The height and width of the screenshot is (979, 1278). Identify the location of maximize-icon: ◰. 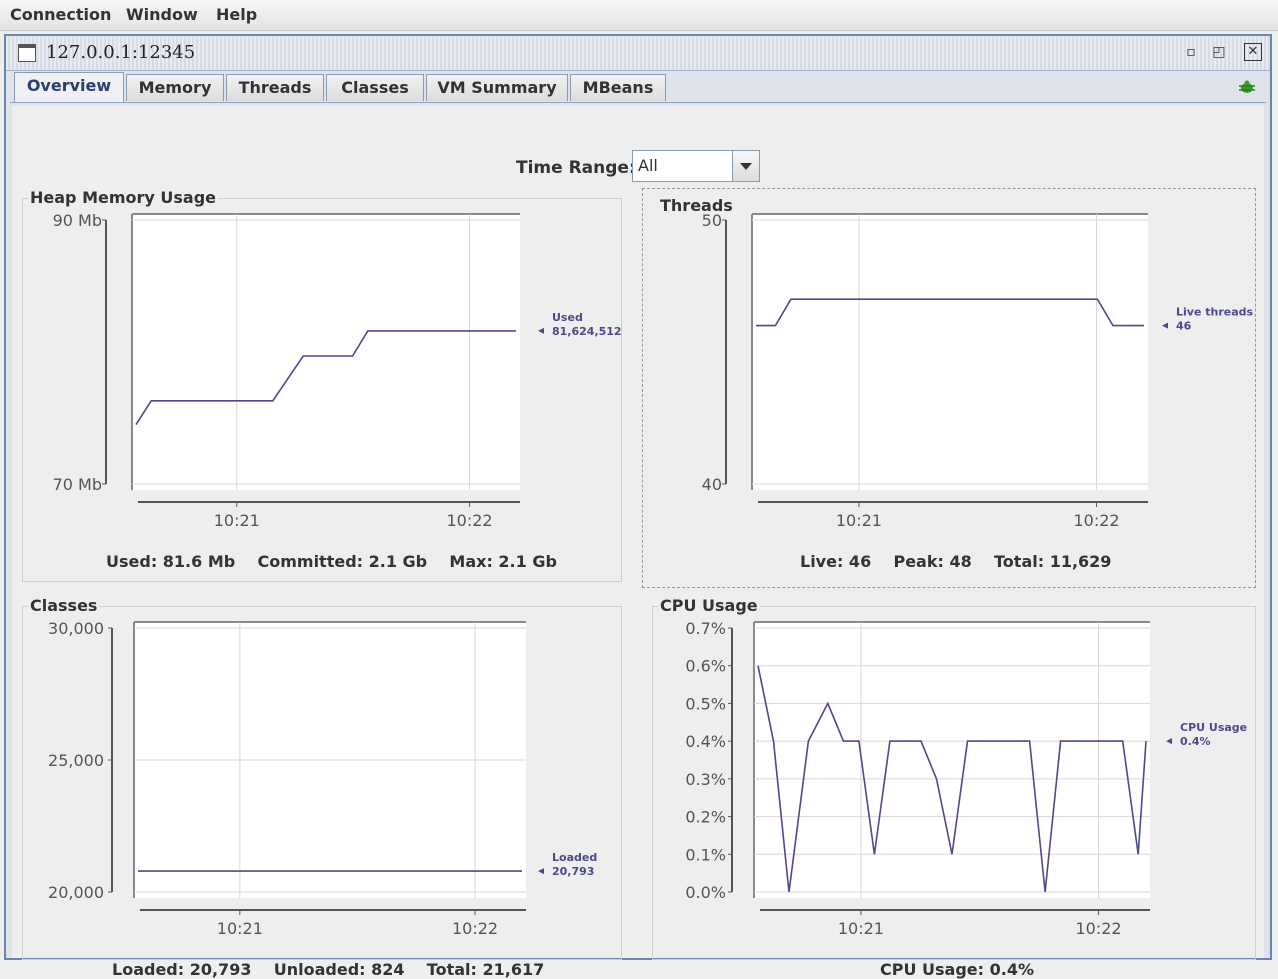
(1219, 52).